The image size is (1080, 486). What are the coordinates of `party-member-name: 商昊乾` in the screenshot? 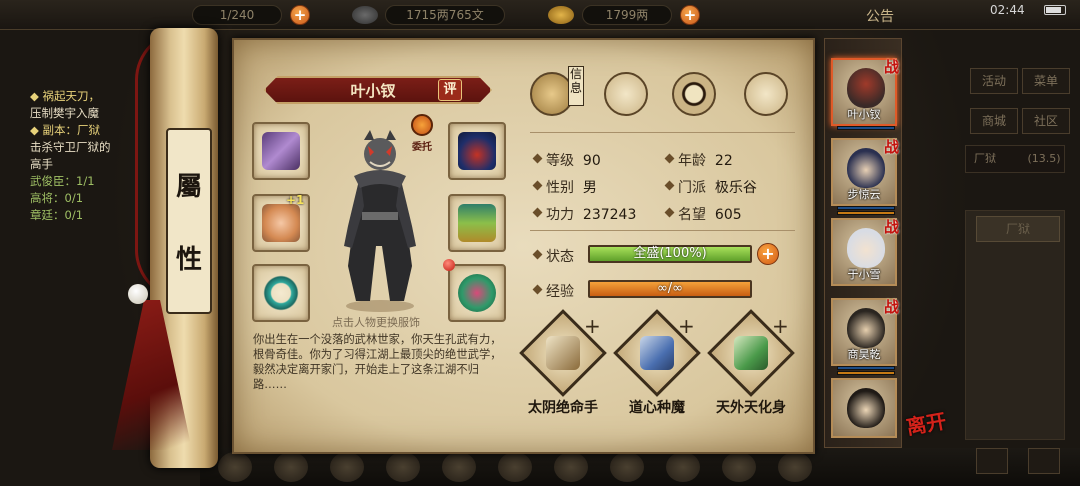 It's located at (864, 354).